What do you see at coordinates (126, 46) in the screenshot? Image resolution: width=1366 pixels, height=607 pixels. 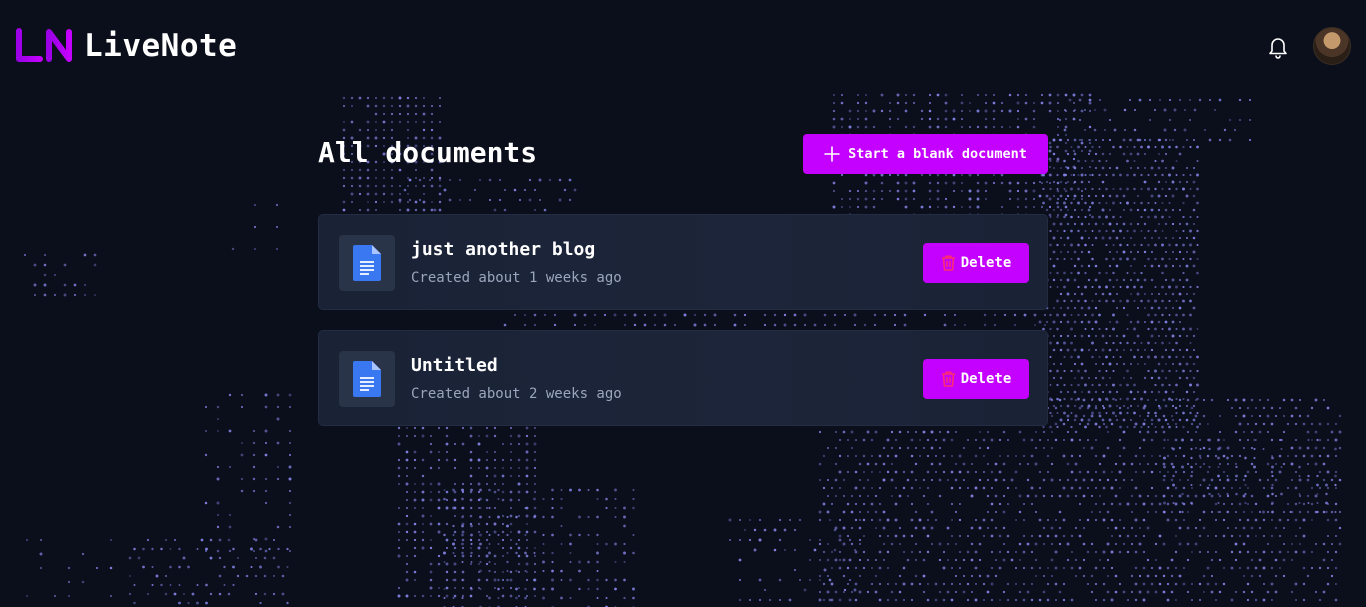 I see `logo: LiveNote` at bounding box center [126, 46].